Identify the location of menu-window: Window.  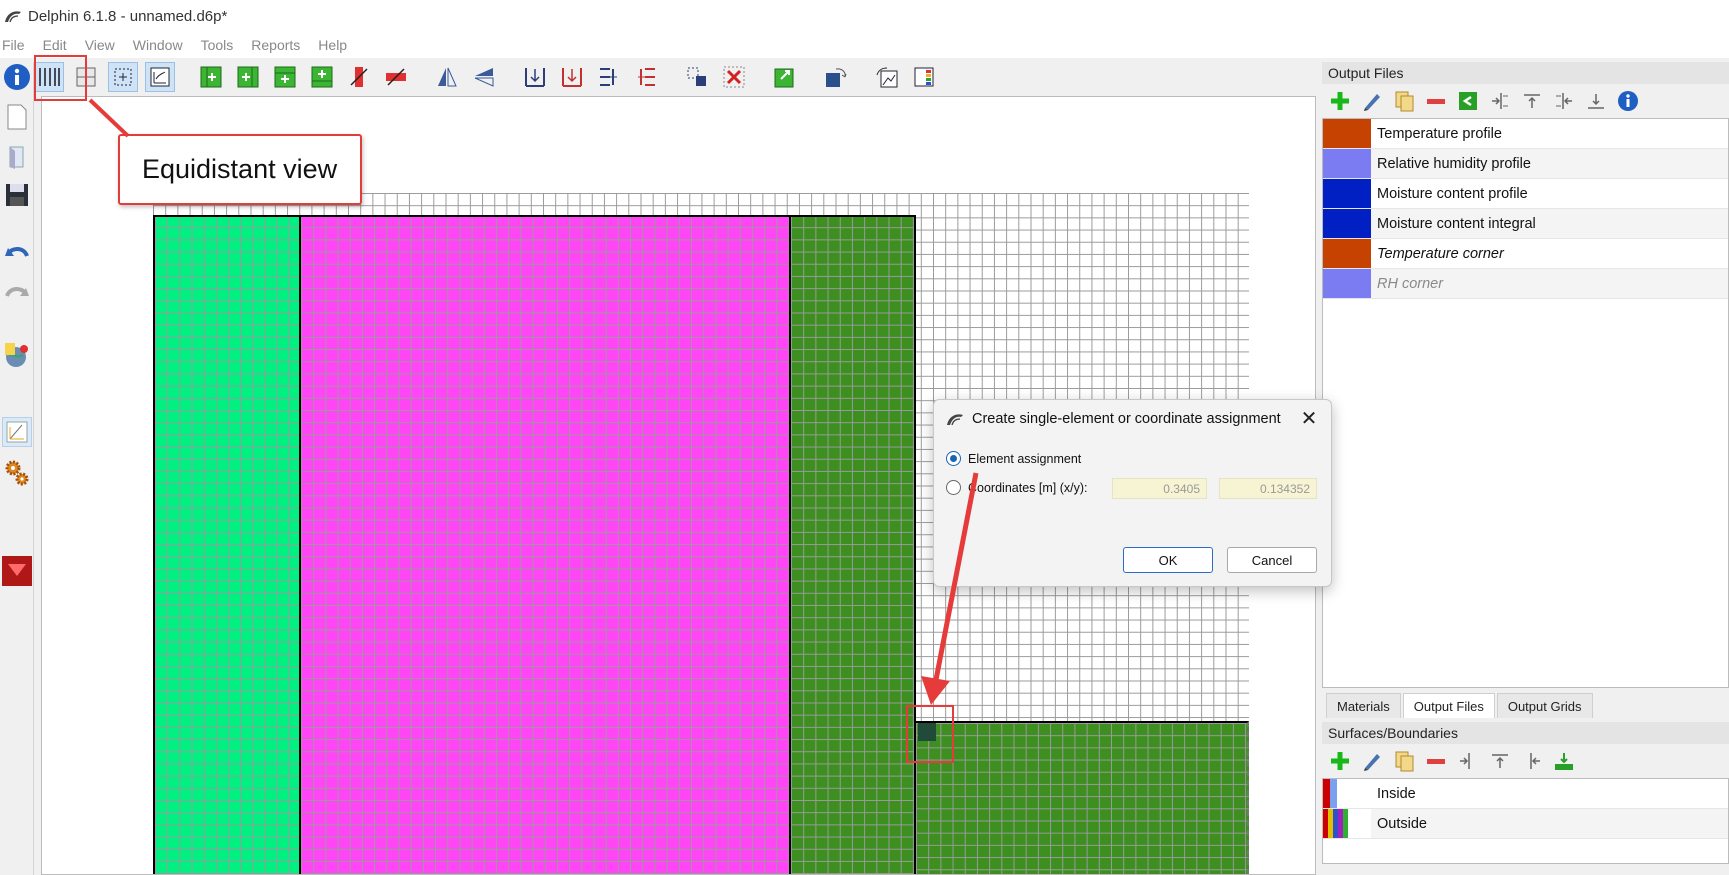
(157, 45).